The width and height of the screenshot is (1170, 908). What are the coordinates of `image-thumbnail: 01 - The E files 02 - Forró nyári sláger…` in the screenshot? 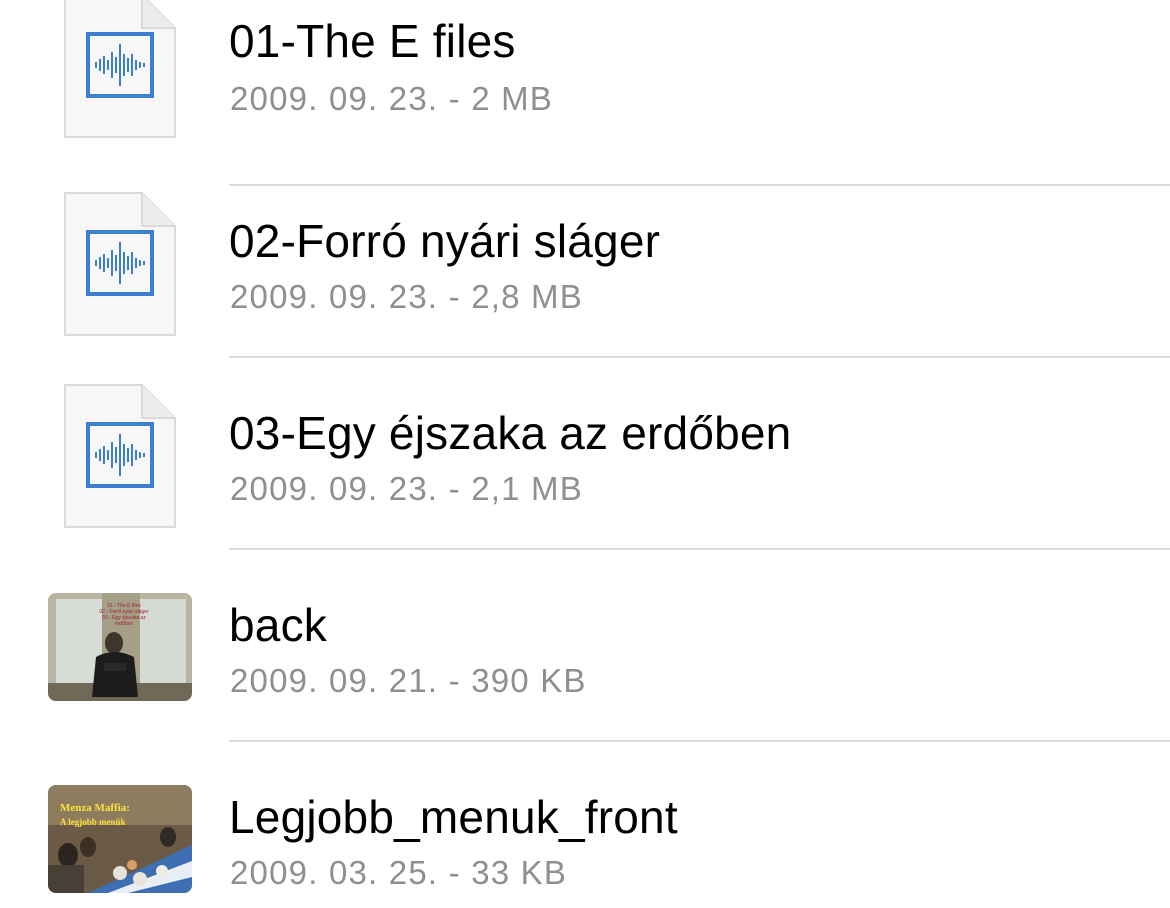 It's located at (120, 647).